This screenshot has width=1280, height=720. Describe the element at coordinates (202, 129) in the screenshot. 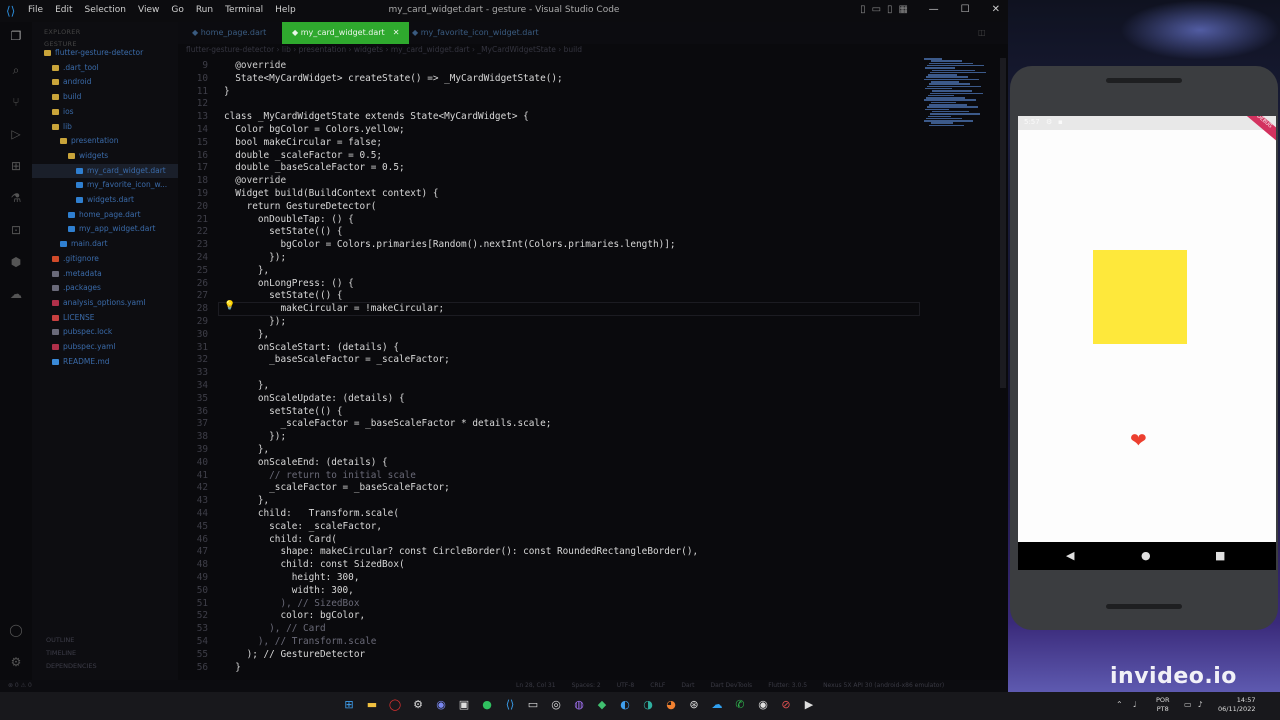

I see `line-number: 14` at that location.